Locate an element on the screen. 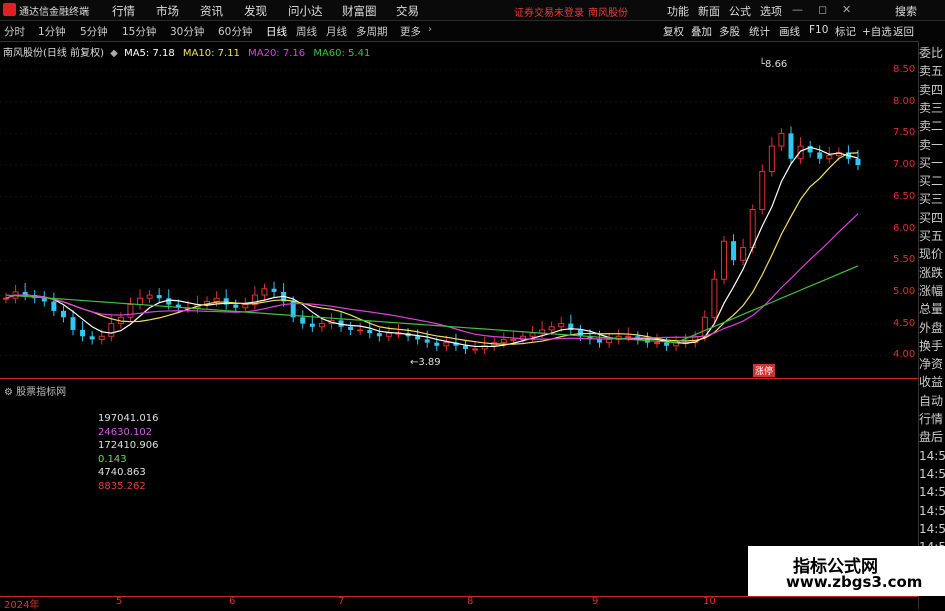 The width and height of the screenshot is (945, 611). tab-60min: 60分钟 is located at coordinates (235, 31).